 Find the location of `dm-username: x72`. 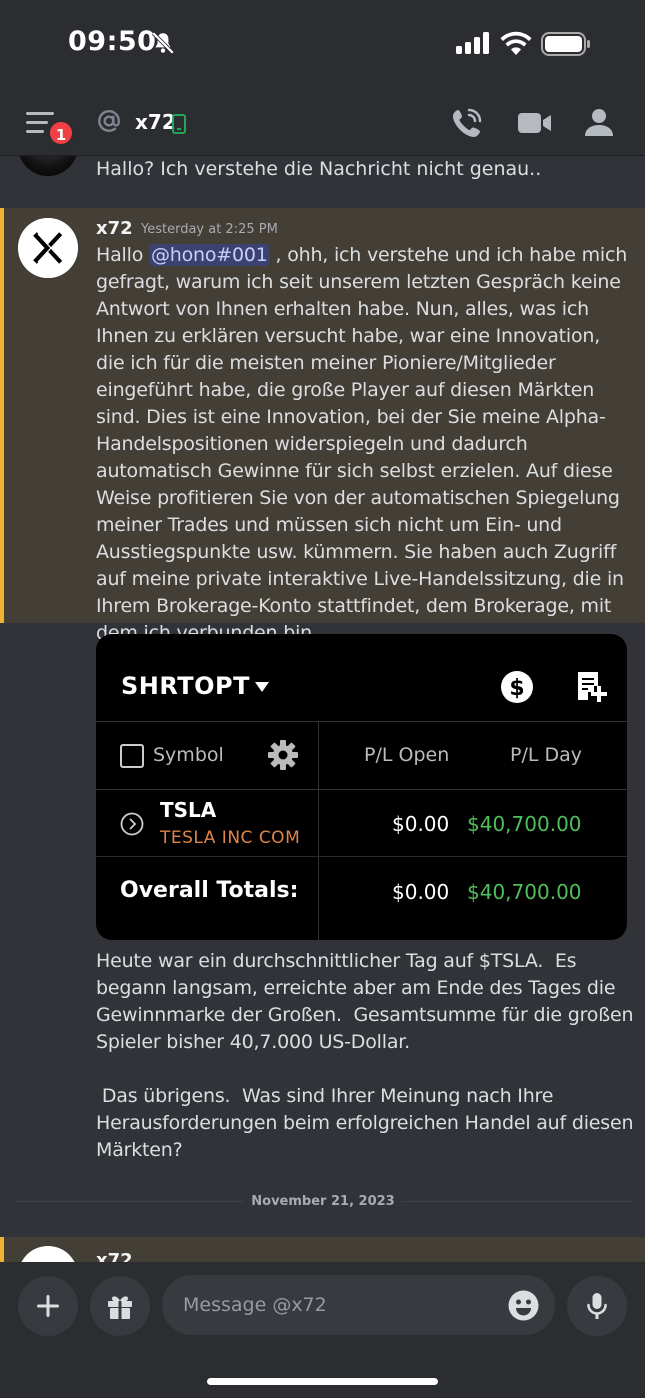

dm-username: x72 is located at coordinates (155, 122).